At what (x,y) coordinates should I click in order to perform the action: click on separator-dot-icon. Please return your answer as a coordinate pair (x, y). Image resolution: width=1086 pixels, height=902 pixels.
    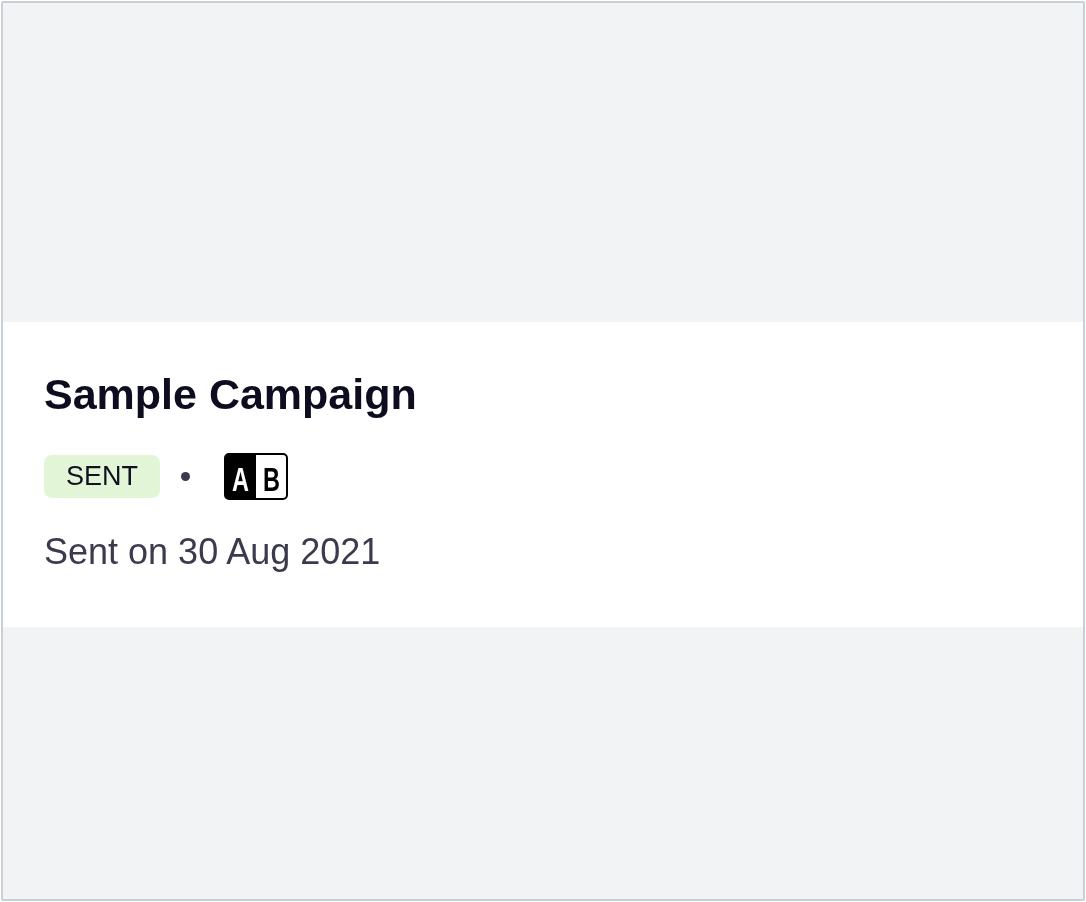
    Looking at the image, I should click on (185, 477).